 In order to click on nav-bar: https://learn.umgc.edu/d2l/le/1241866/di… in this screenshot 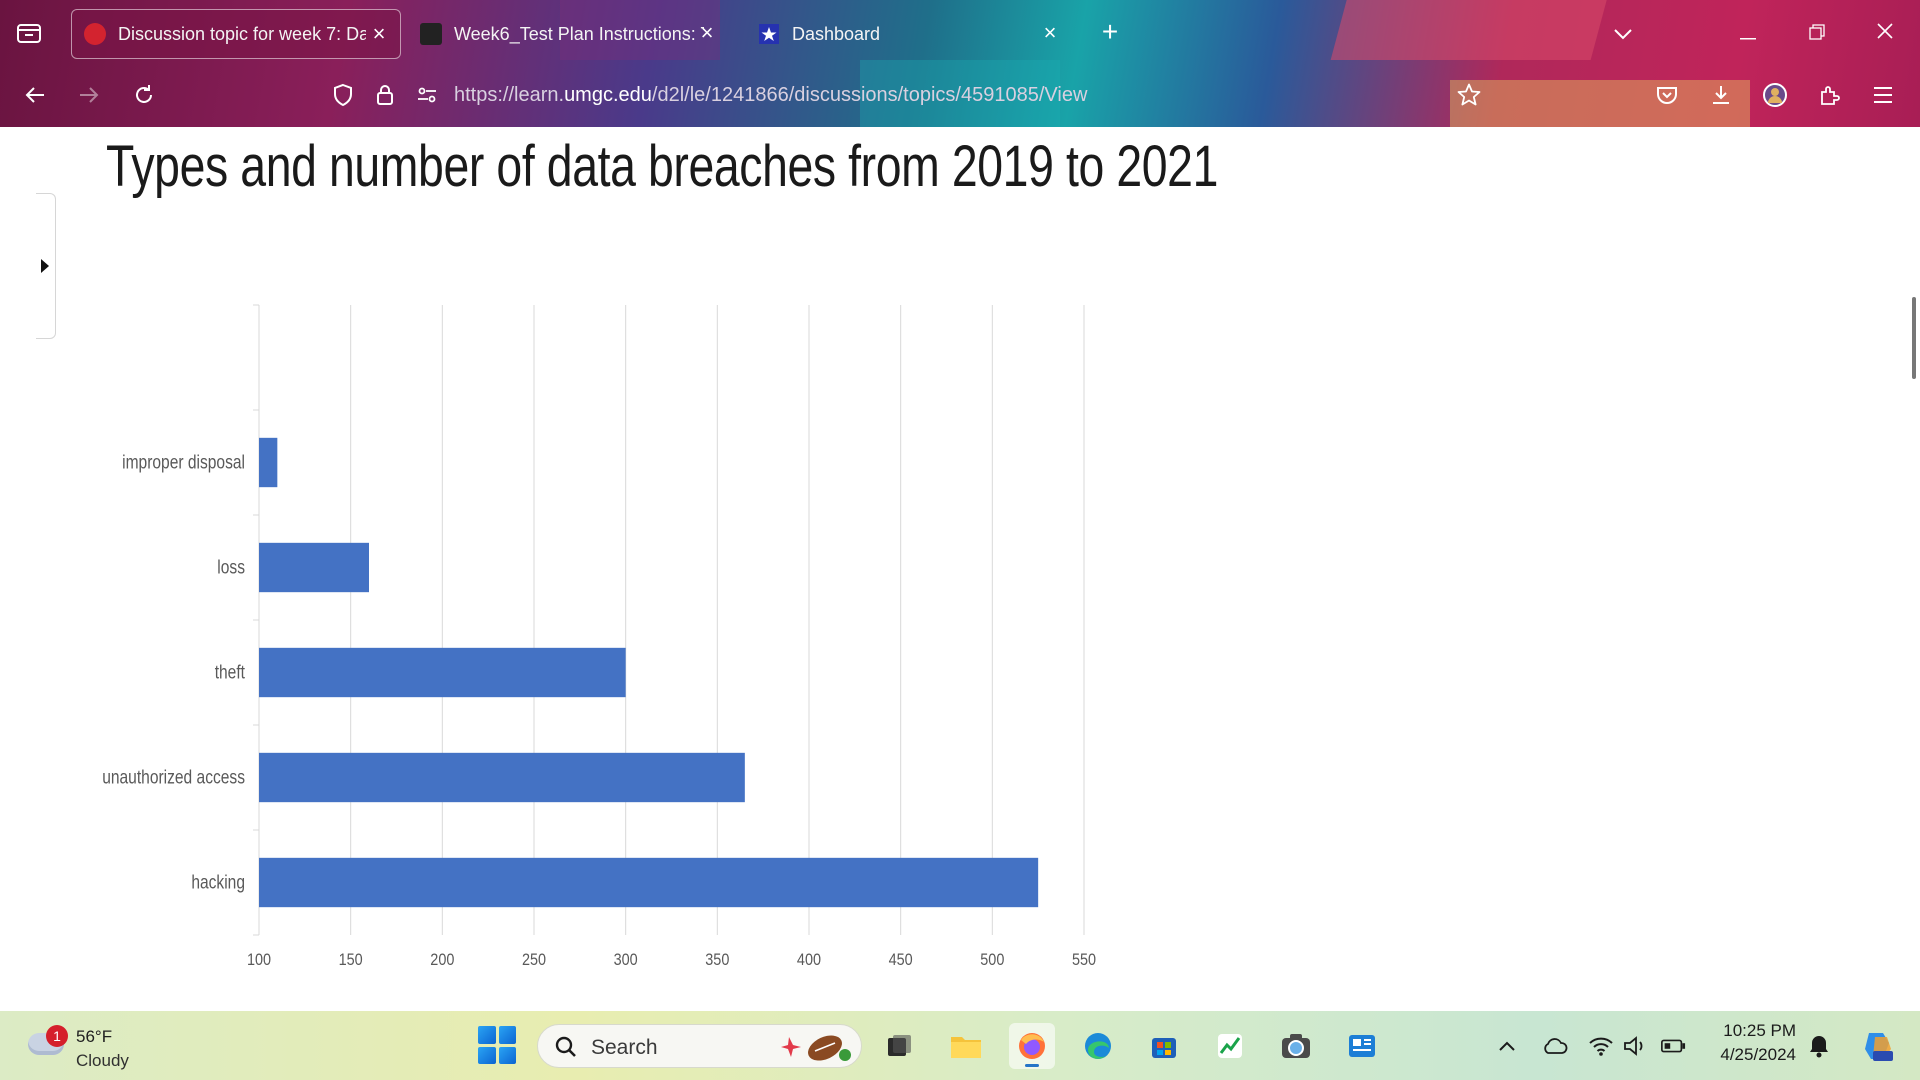, I will do `click(960, 95)`.